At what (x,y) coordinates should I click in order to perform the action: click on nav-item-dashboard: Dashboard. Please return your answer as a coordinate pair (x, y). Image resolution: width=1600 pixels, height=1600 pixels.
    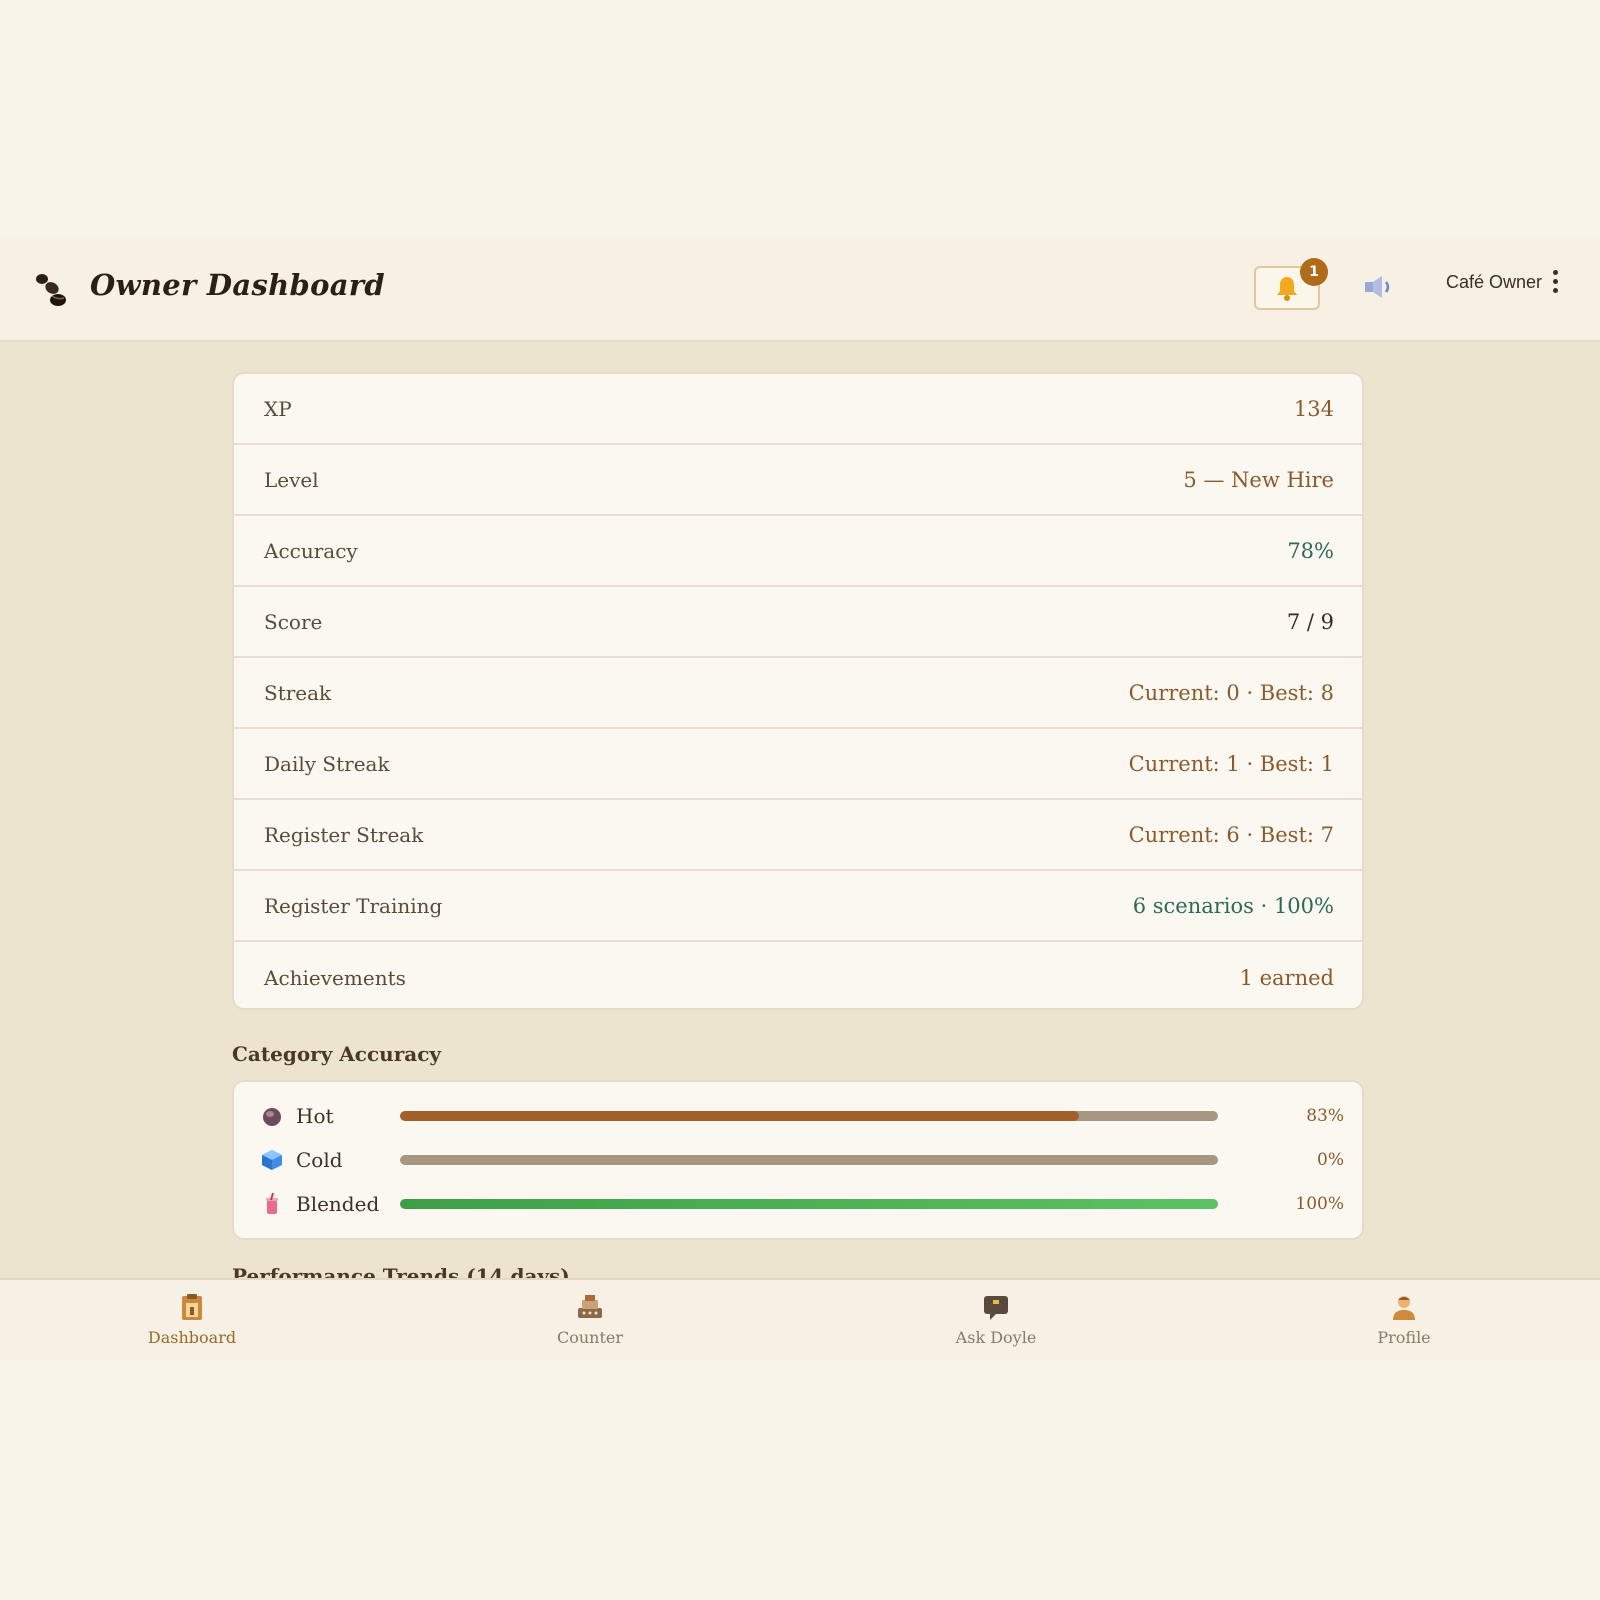
    Looking at the image, I should click on (192, 1321).